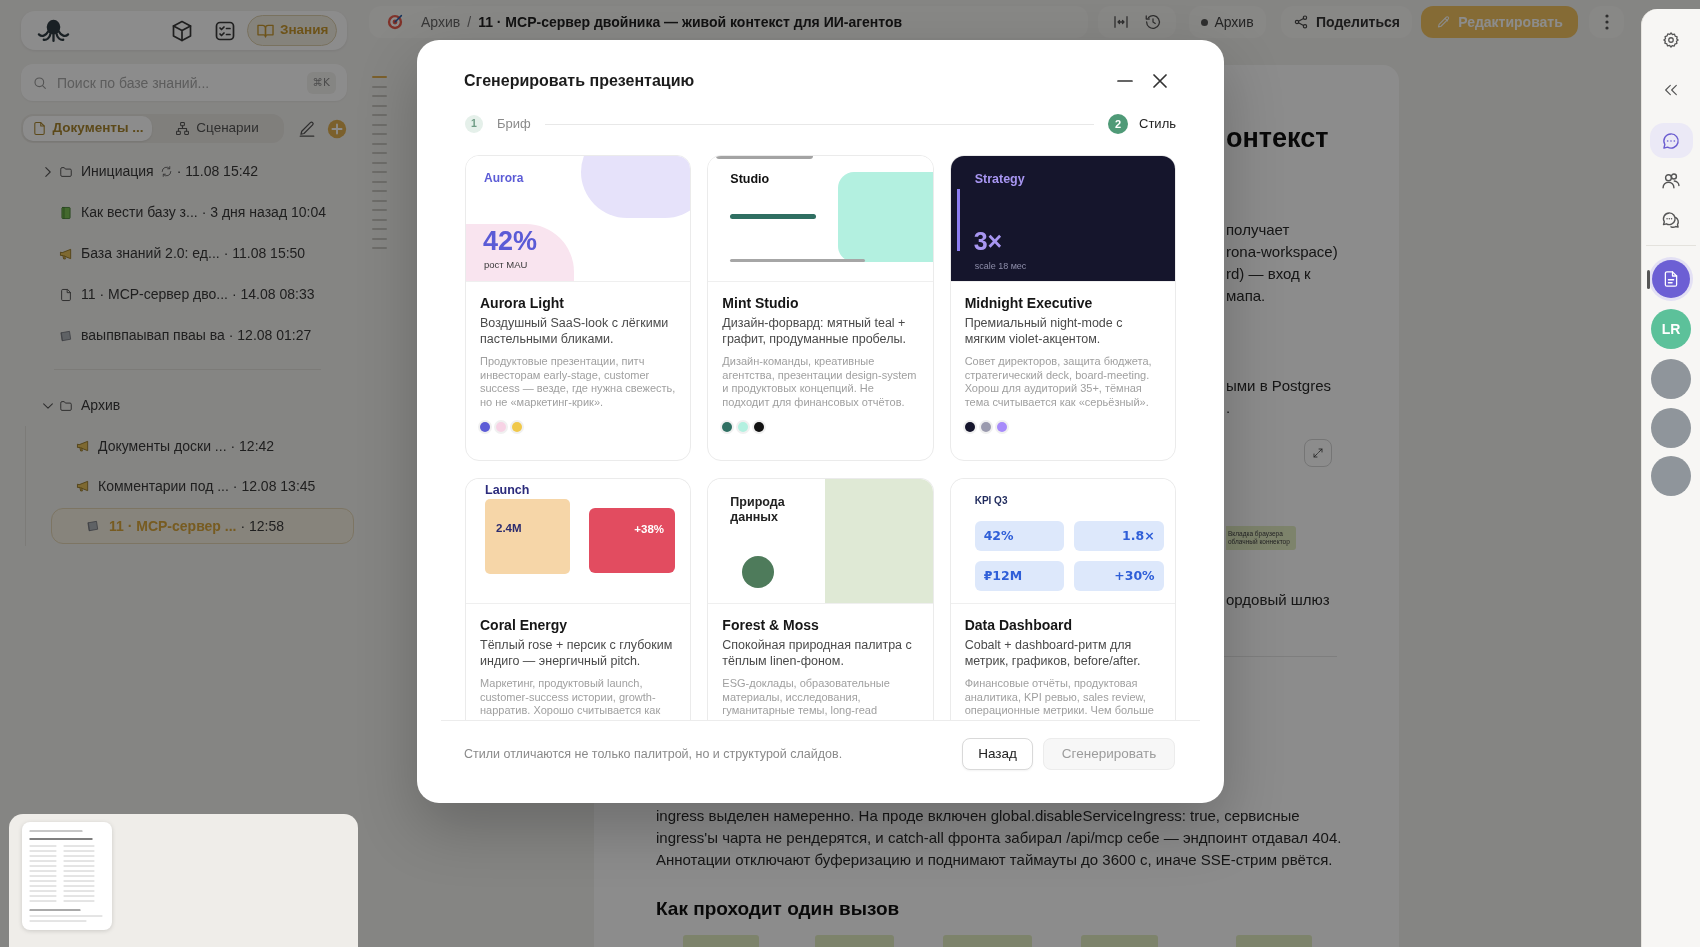  What do you see at coordinates (510, 241) in the screenshot?
I see `metric-value: 42%` at bounding box center [510, 241].